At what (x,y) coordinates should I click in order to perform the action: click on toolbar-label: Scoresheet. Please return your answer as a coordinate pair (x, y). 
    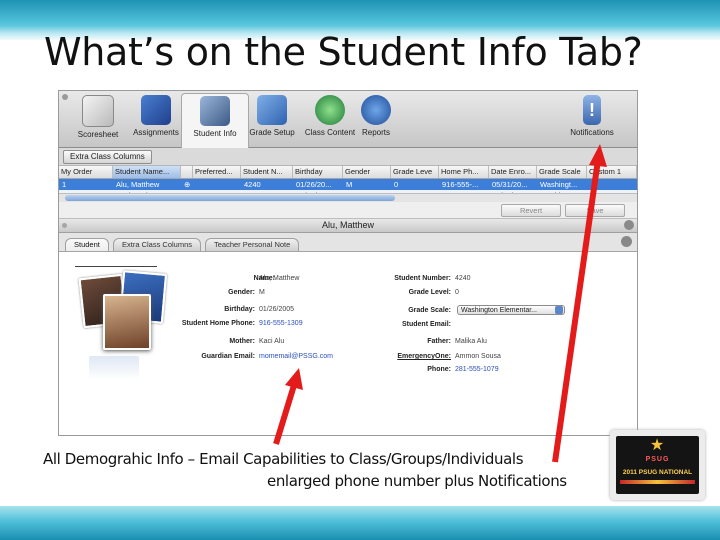
    Looking at the image, I should click on (98, 134).